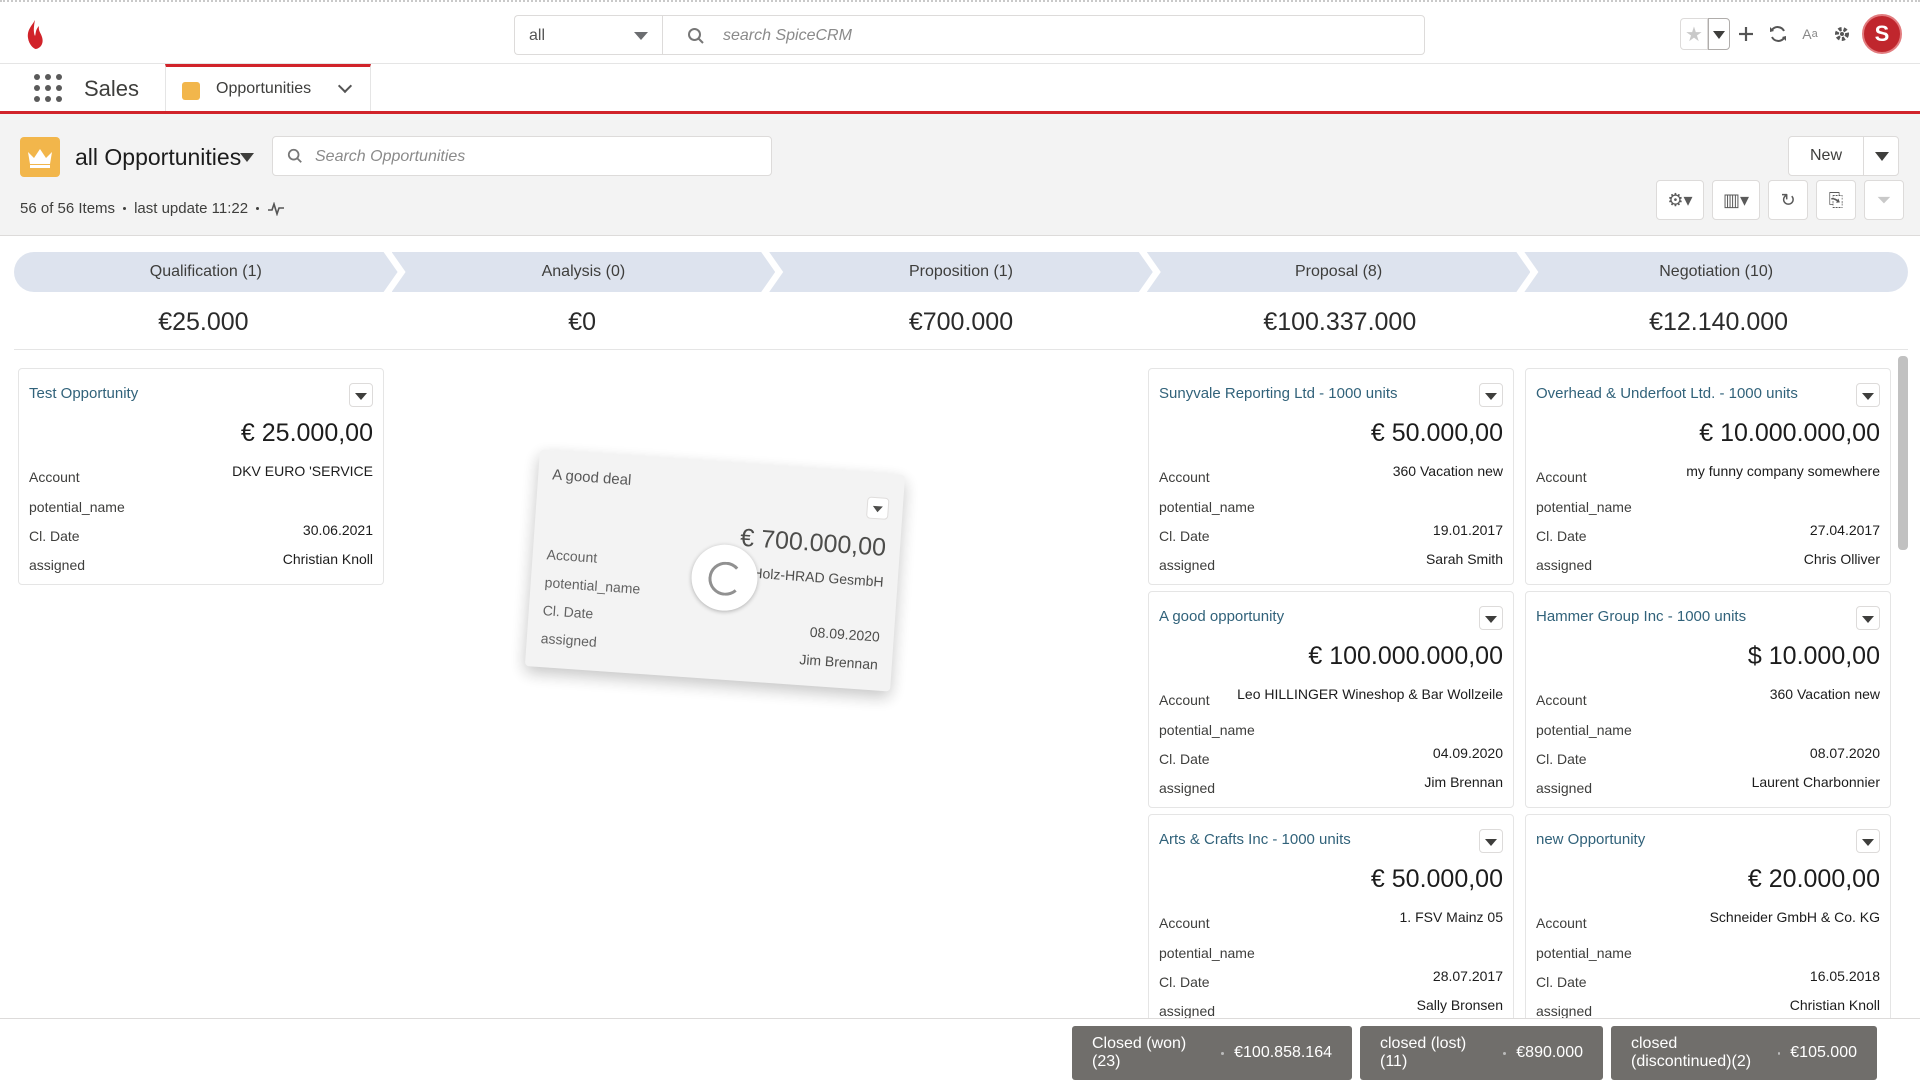 The width and height of the screenshot is (1920, 1080). I want to click on avatar: S, so click(1882, 34).